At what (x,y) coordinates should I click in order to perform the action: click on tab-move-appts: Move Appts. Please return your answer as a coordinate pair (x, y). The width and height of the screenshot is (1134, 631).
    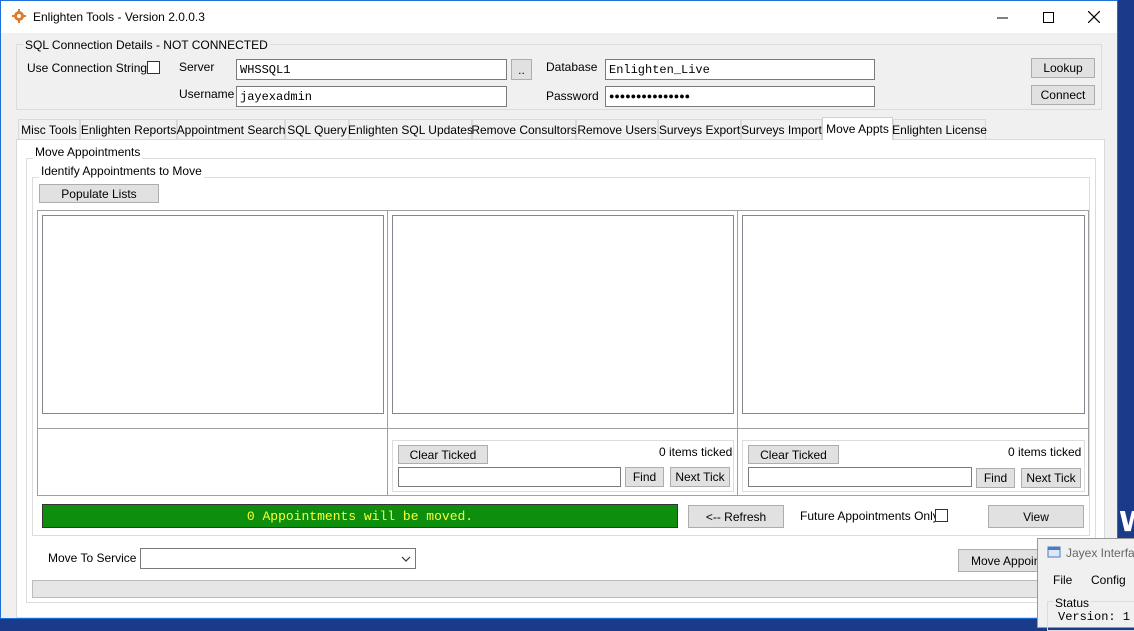
    Looking at the image, I should click on (857, 128).